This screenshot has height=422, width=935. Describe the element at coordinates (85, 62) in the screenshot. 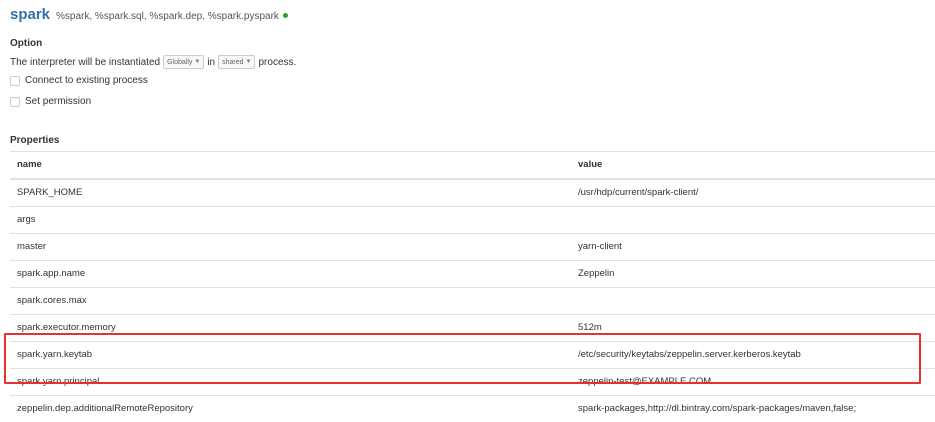

I see `instantiated-text: The interpreter will be instantiated` at that location.